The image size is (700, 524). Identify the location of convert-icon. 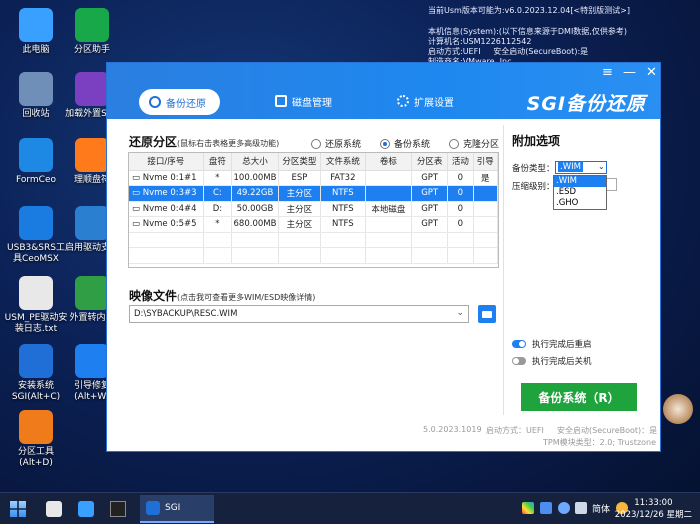
(92, 293).